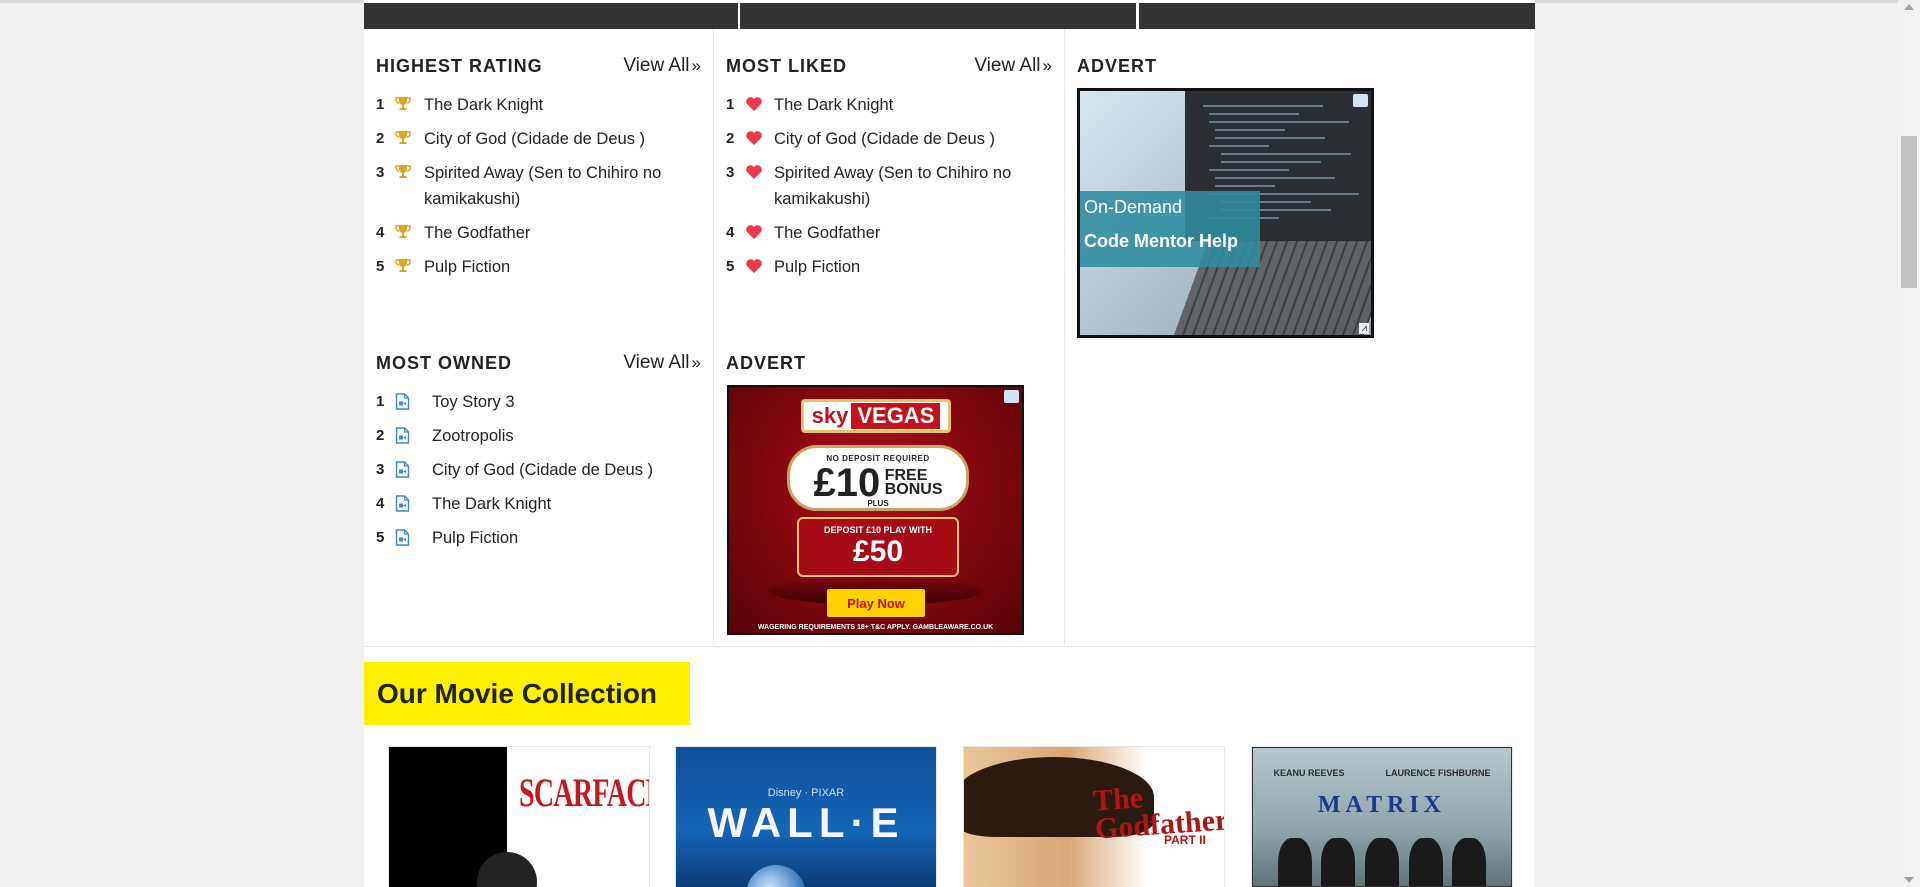 Image resolution: width=1920 pixels, height=887 pixels. What do you see at coordinates (1300, 66) in the screenshot?
I see `advert-block-right: ADVERT` at bounding box center [1300, 66].